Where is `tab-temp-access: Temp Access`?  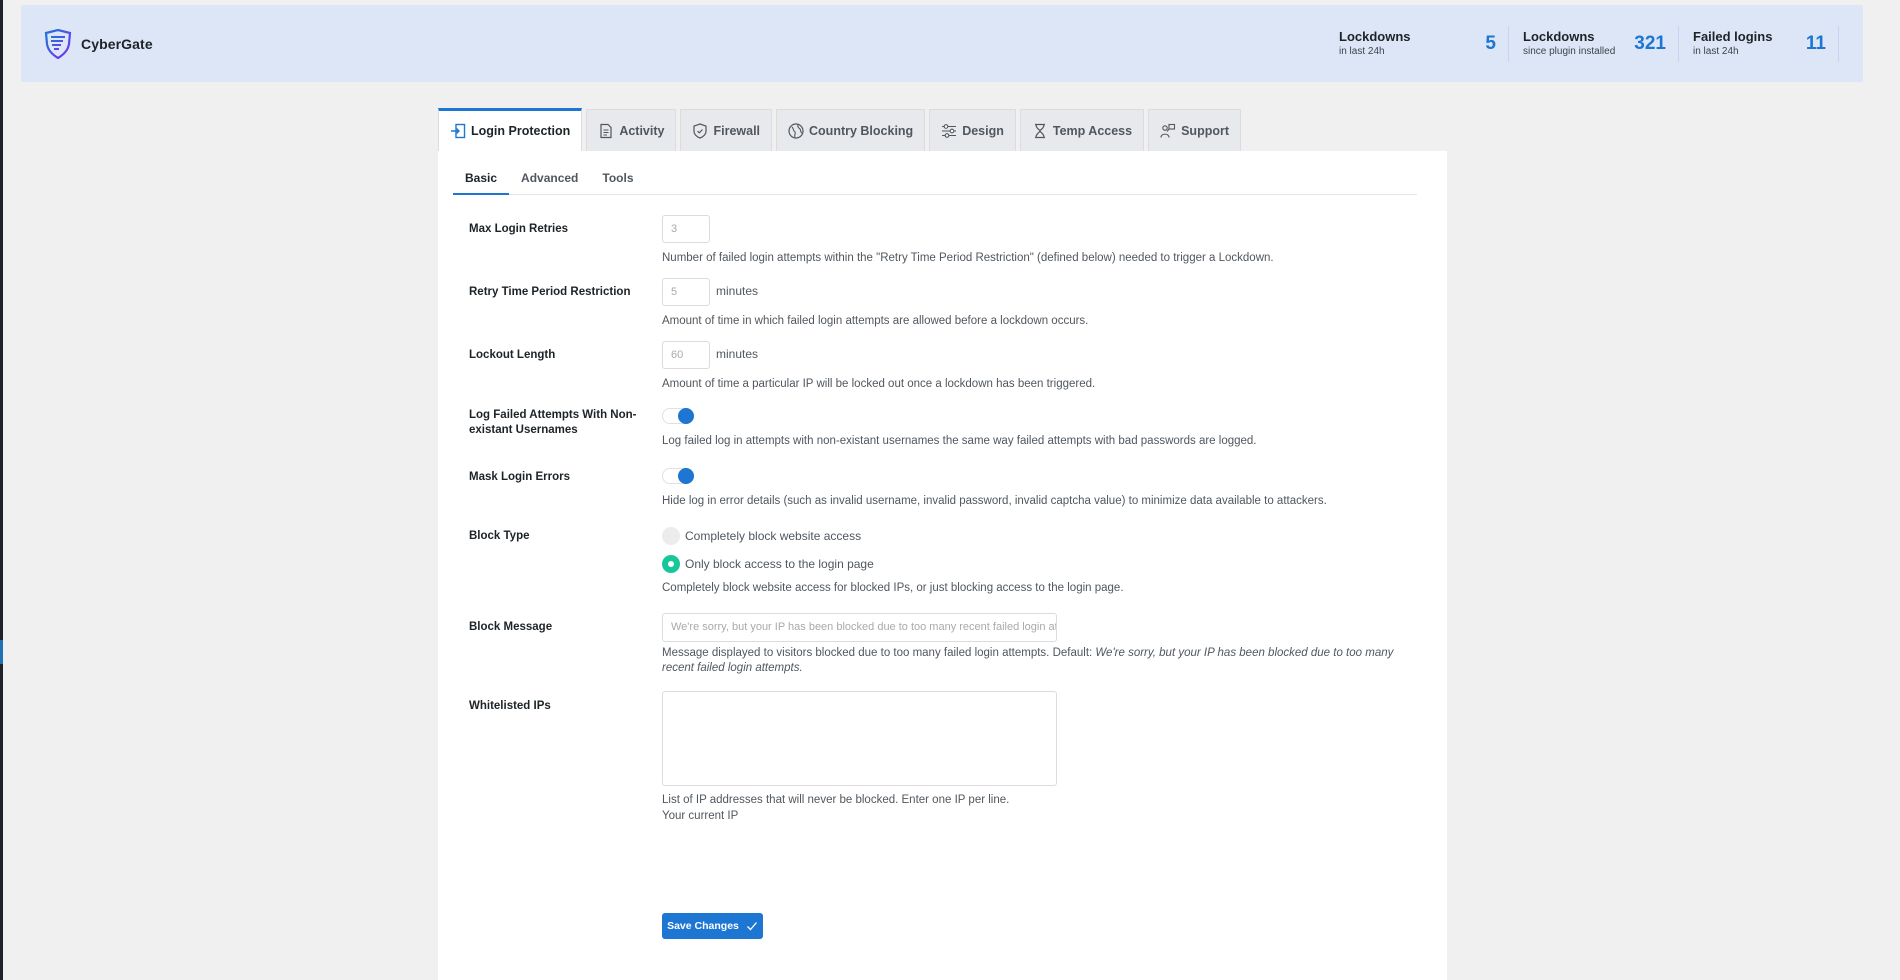
tab-temp-access: Temp Access is located at coordinates (1082, 130).